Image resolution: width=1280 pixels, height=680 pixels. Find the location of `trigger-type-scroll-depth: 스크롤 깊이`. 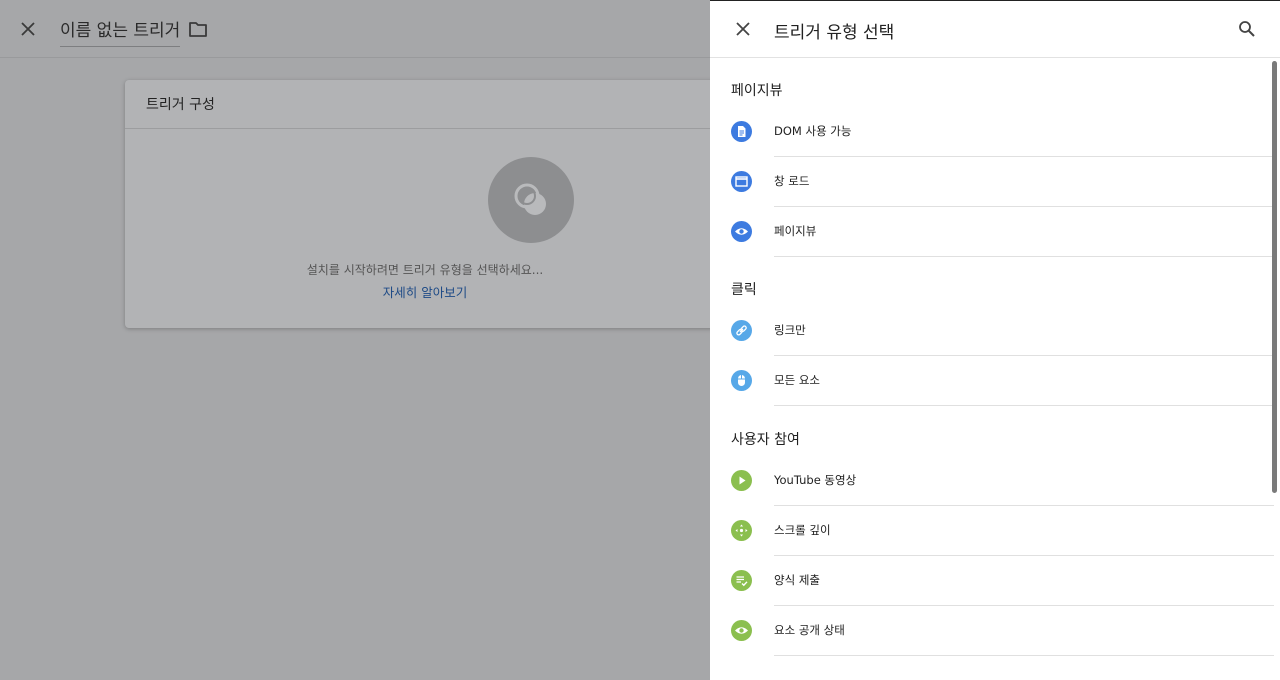

trigger-type-scroll-depth: 스크롤 깊이 is located at coordinates (992, 531).